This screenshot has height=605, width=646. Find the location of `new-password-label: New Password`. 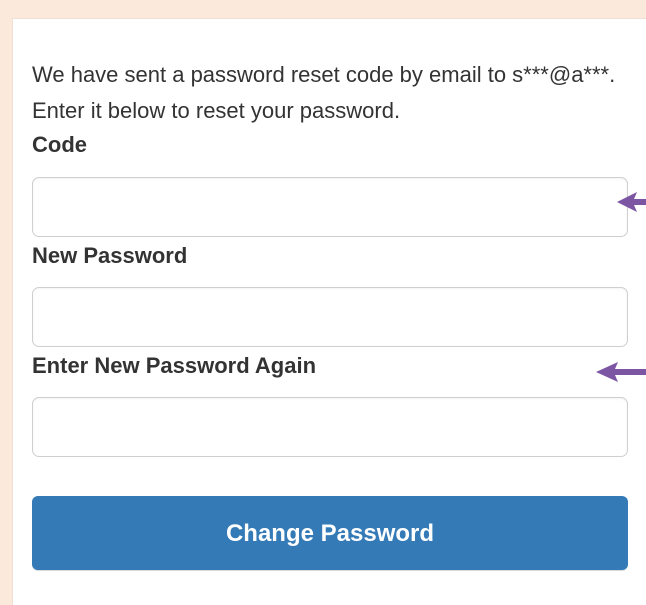

new-password-label: New Password is located at coordinates (110, 255).